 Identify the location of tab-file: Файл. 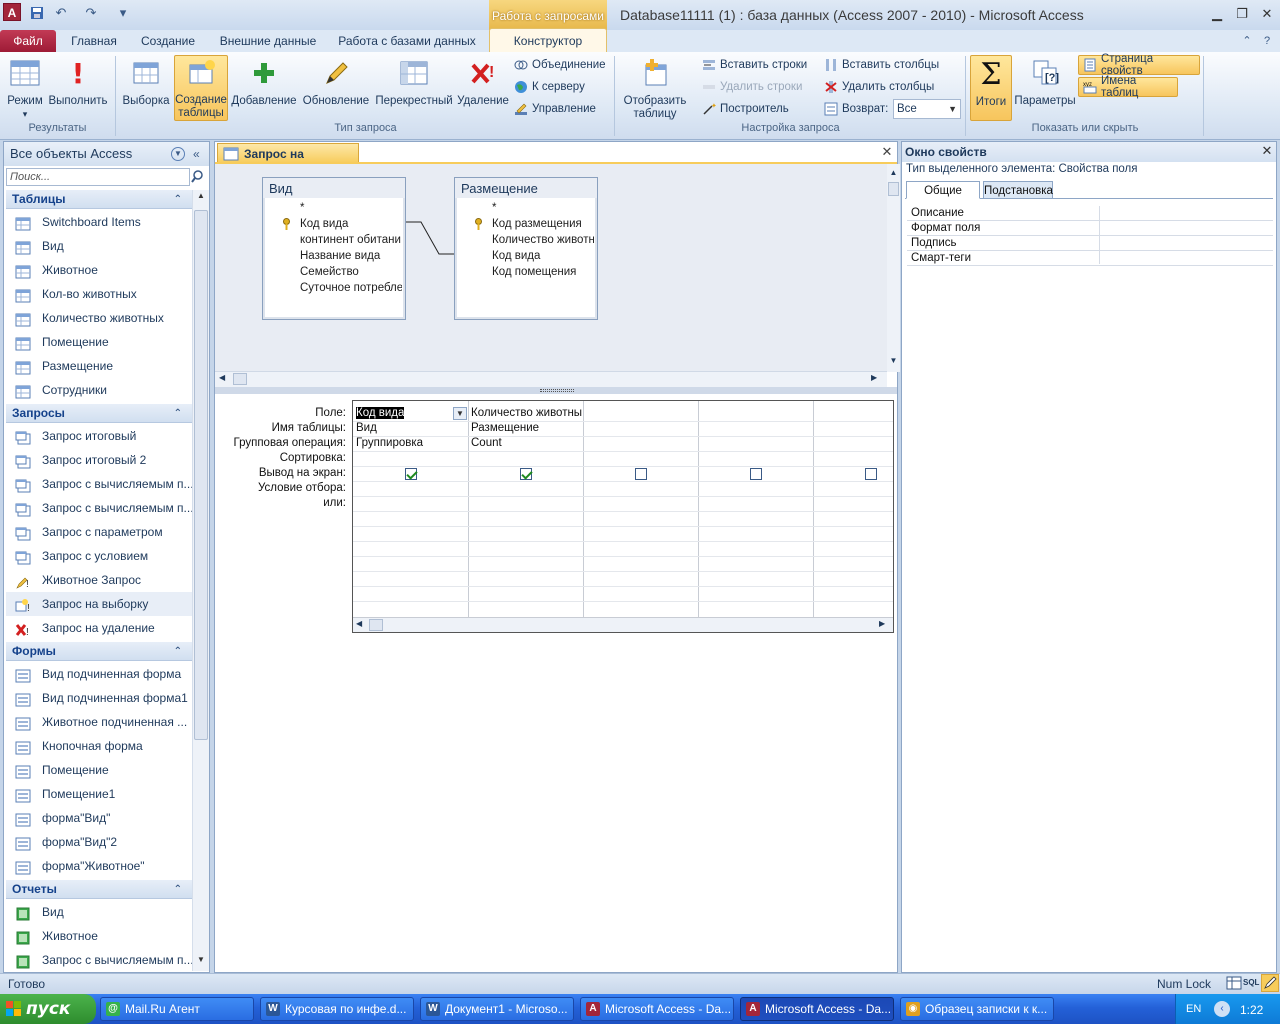
(28, 41).